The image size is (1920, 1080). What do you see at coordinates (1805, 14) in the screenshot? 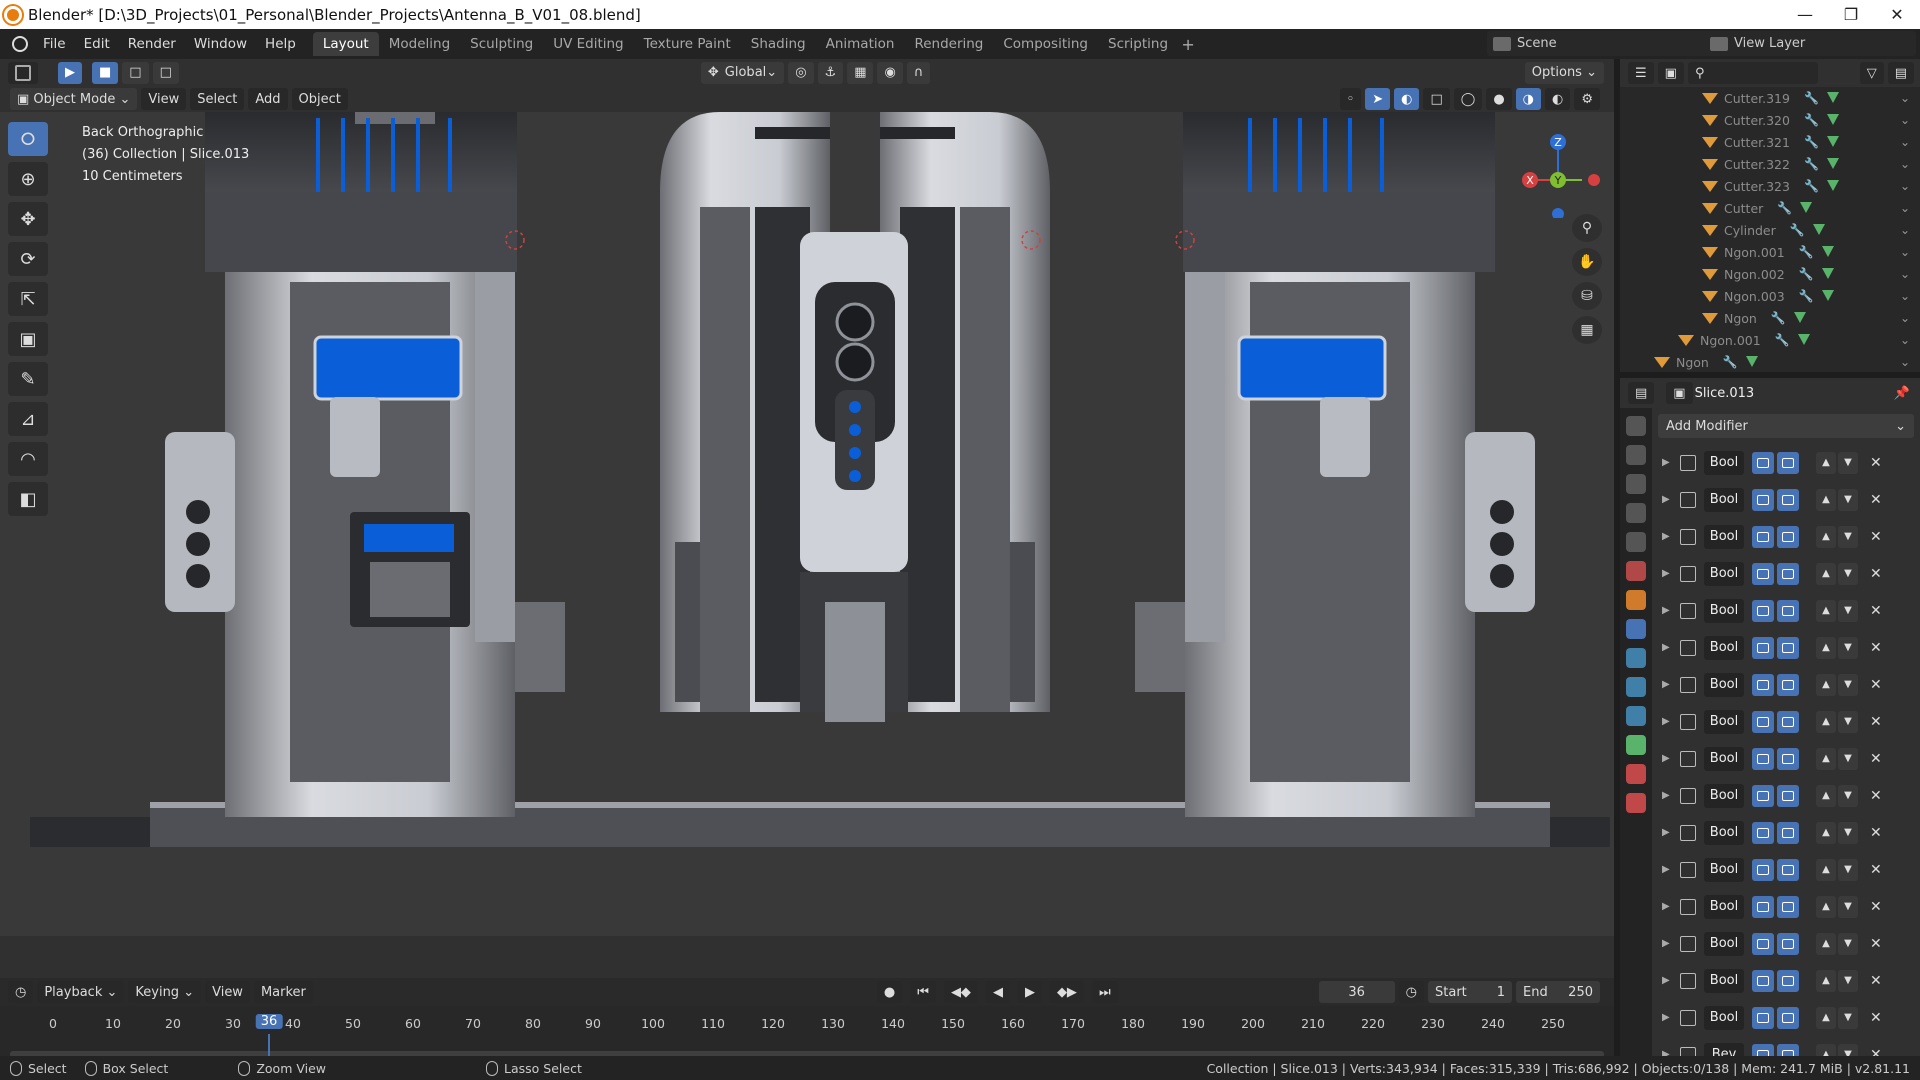
I see `minimize-icon: —` at bounding box center [1805, 14].